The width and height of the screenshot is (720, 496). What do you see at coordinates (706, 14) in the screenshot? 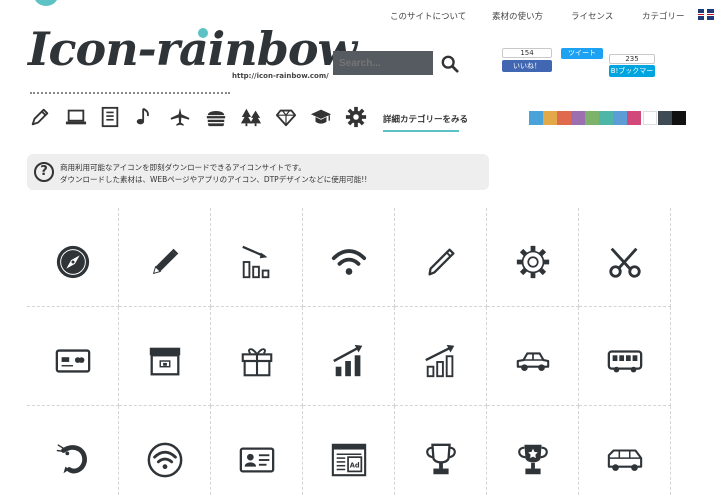
I see `uk-flag-icon` at bounding box center [706, 14].